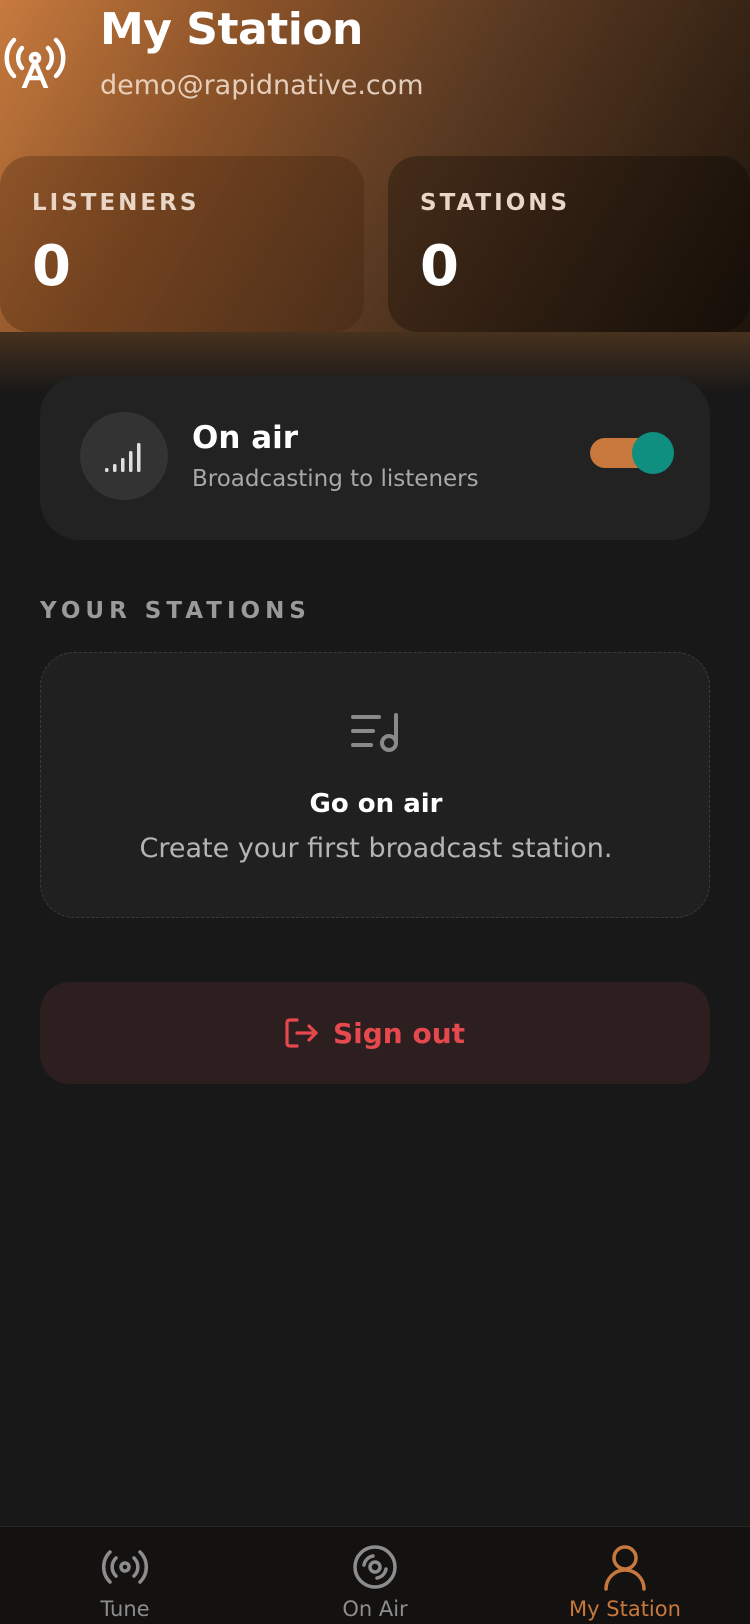 The width and height of the screenshot is (750, 1624). I want to click on disc-icon, so click(375, 1567).